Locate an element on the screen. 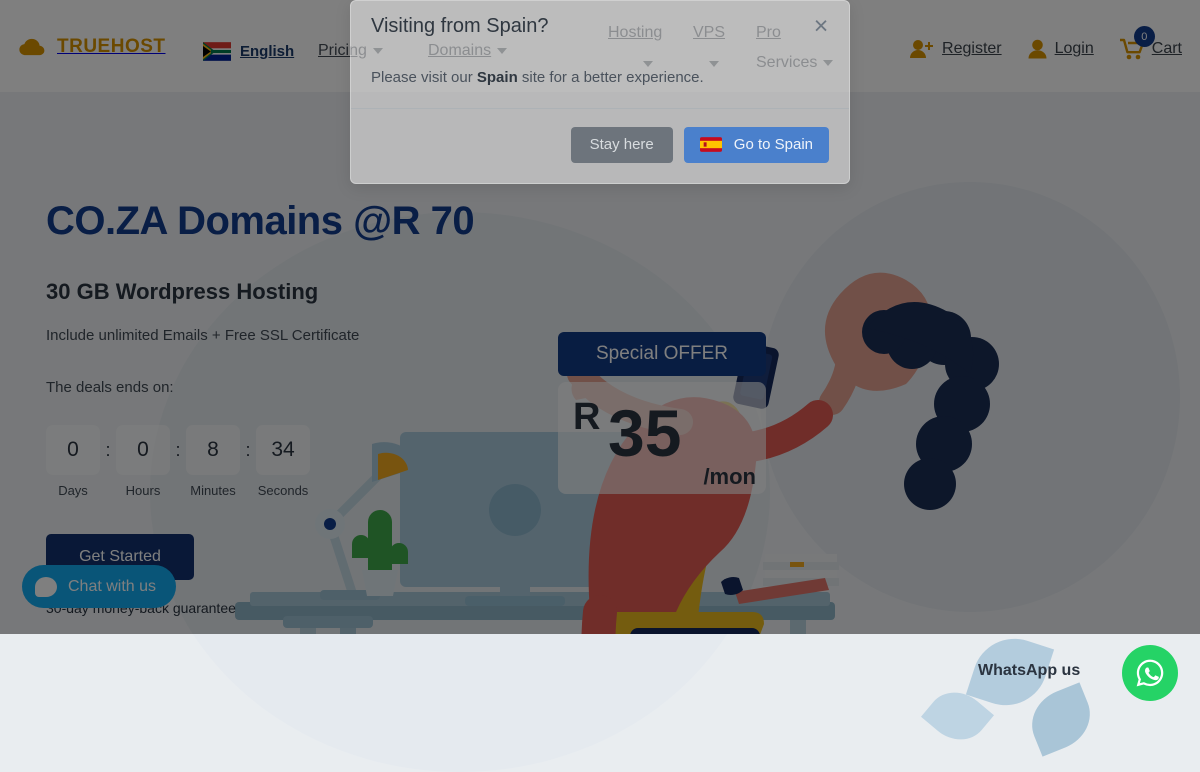 Image resolution: width=1200 pixels, height=772 pixels. spain-flag is located at coordinates (711, 144).